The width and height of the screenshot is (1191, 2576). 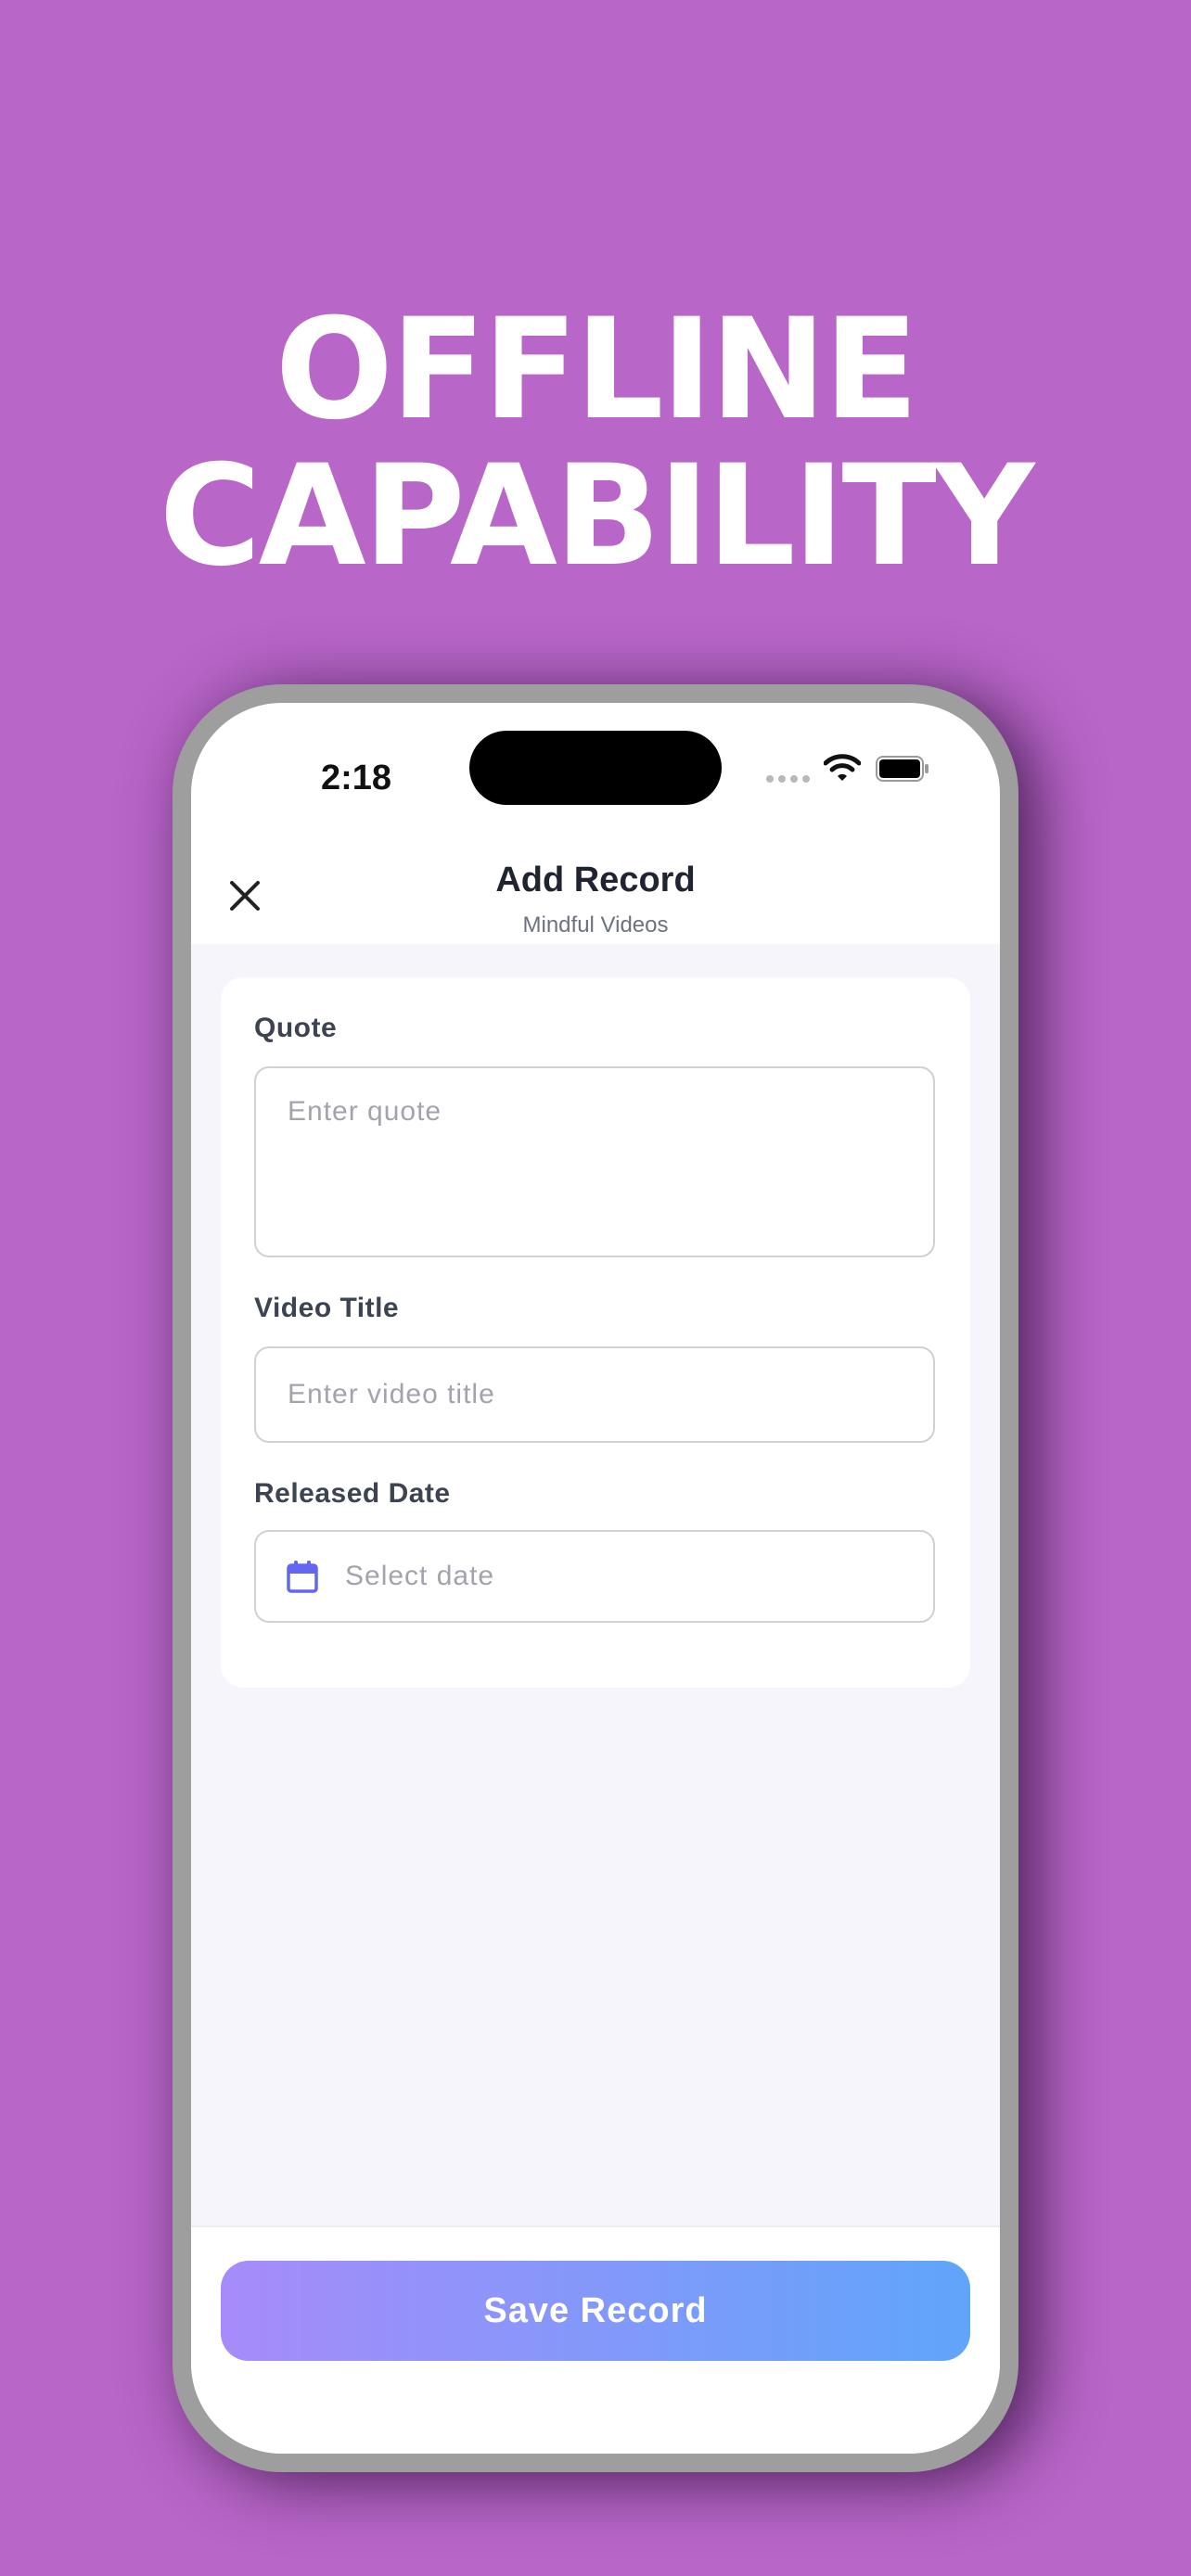 I want to click on wifi-icon, so click(x=842, y=770).